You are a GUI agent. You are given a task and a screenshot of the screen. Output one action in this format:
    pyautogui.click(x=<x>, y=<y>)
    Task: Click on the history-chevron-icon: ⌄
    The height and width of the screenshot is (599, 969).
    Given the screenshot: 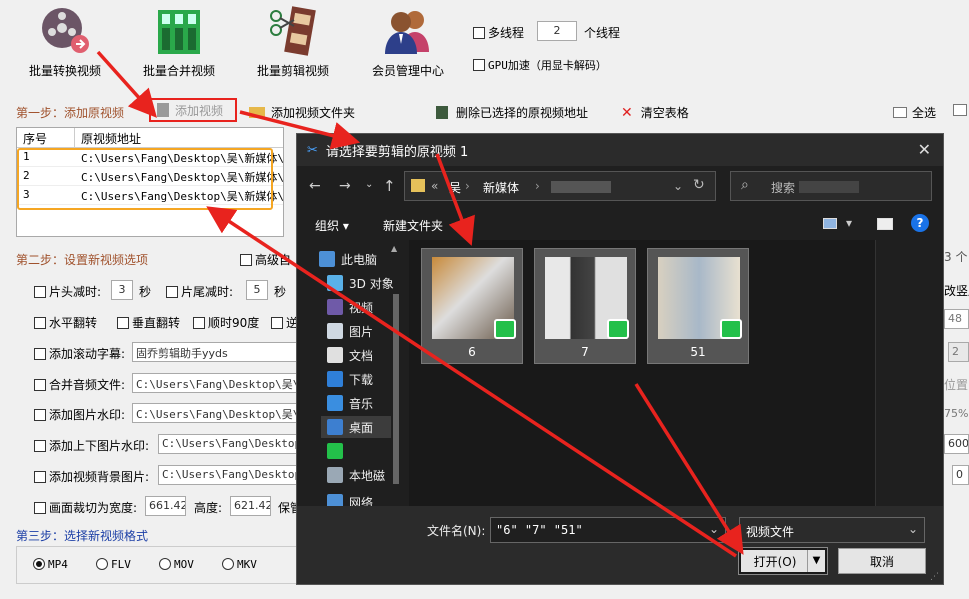 What is the action you would take?
    pyautogui.click(x=369, y=184)
    